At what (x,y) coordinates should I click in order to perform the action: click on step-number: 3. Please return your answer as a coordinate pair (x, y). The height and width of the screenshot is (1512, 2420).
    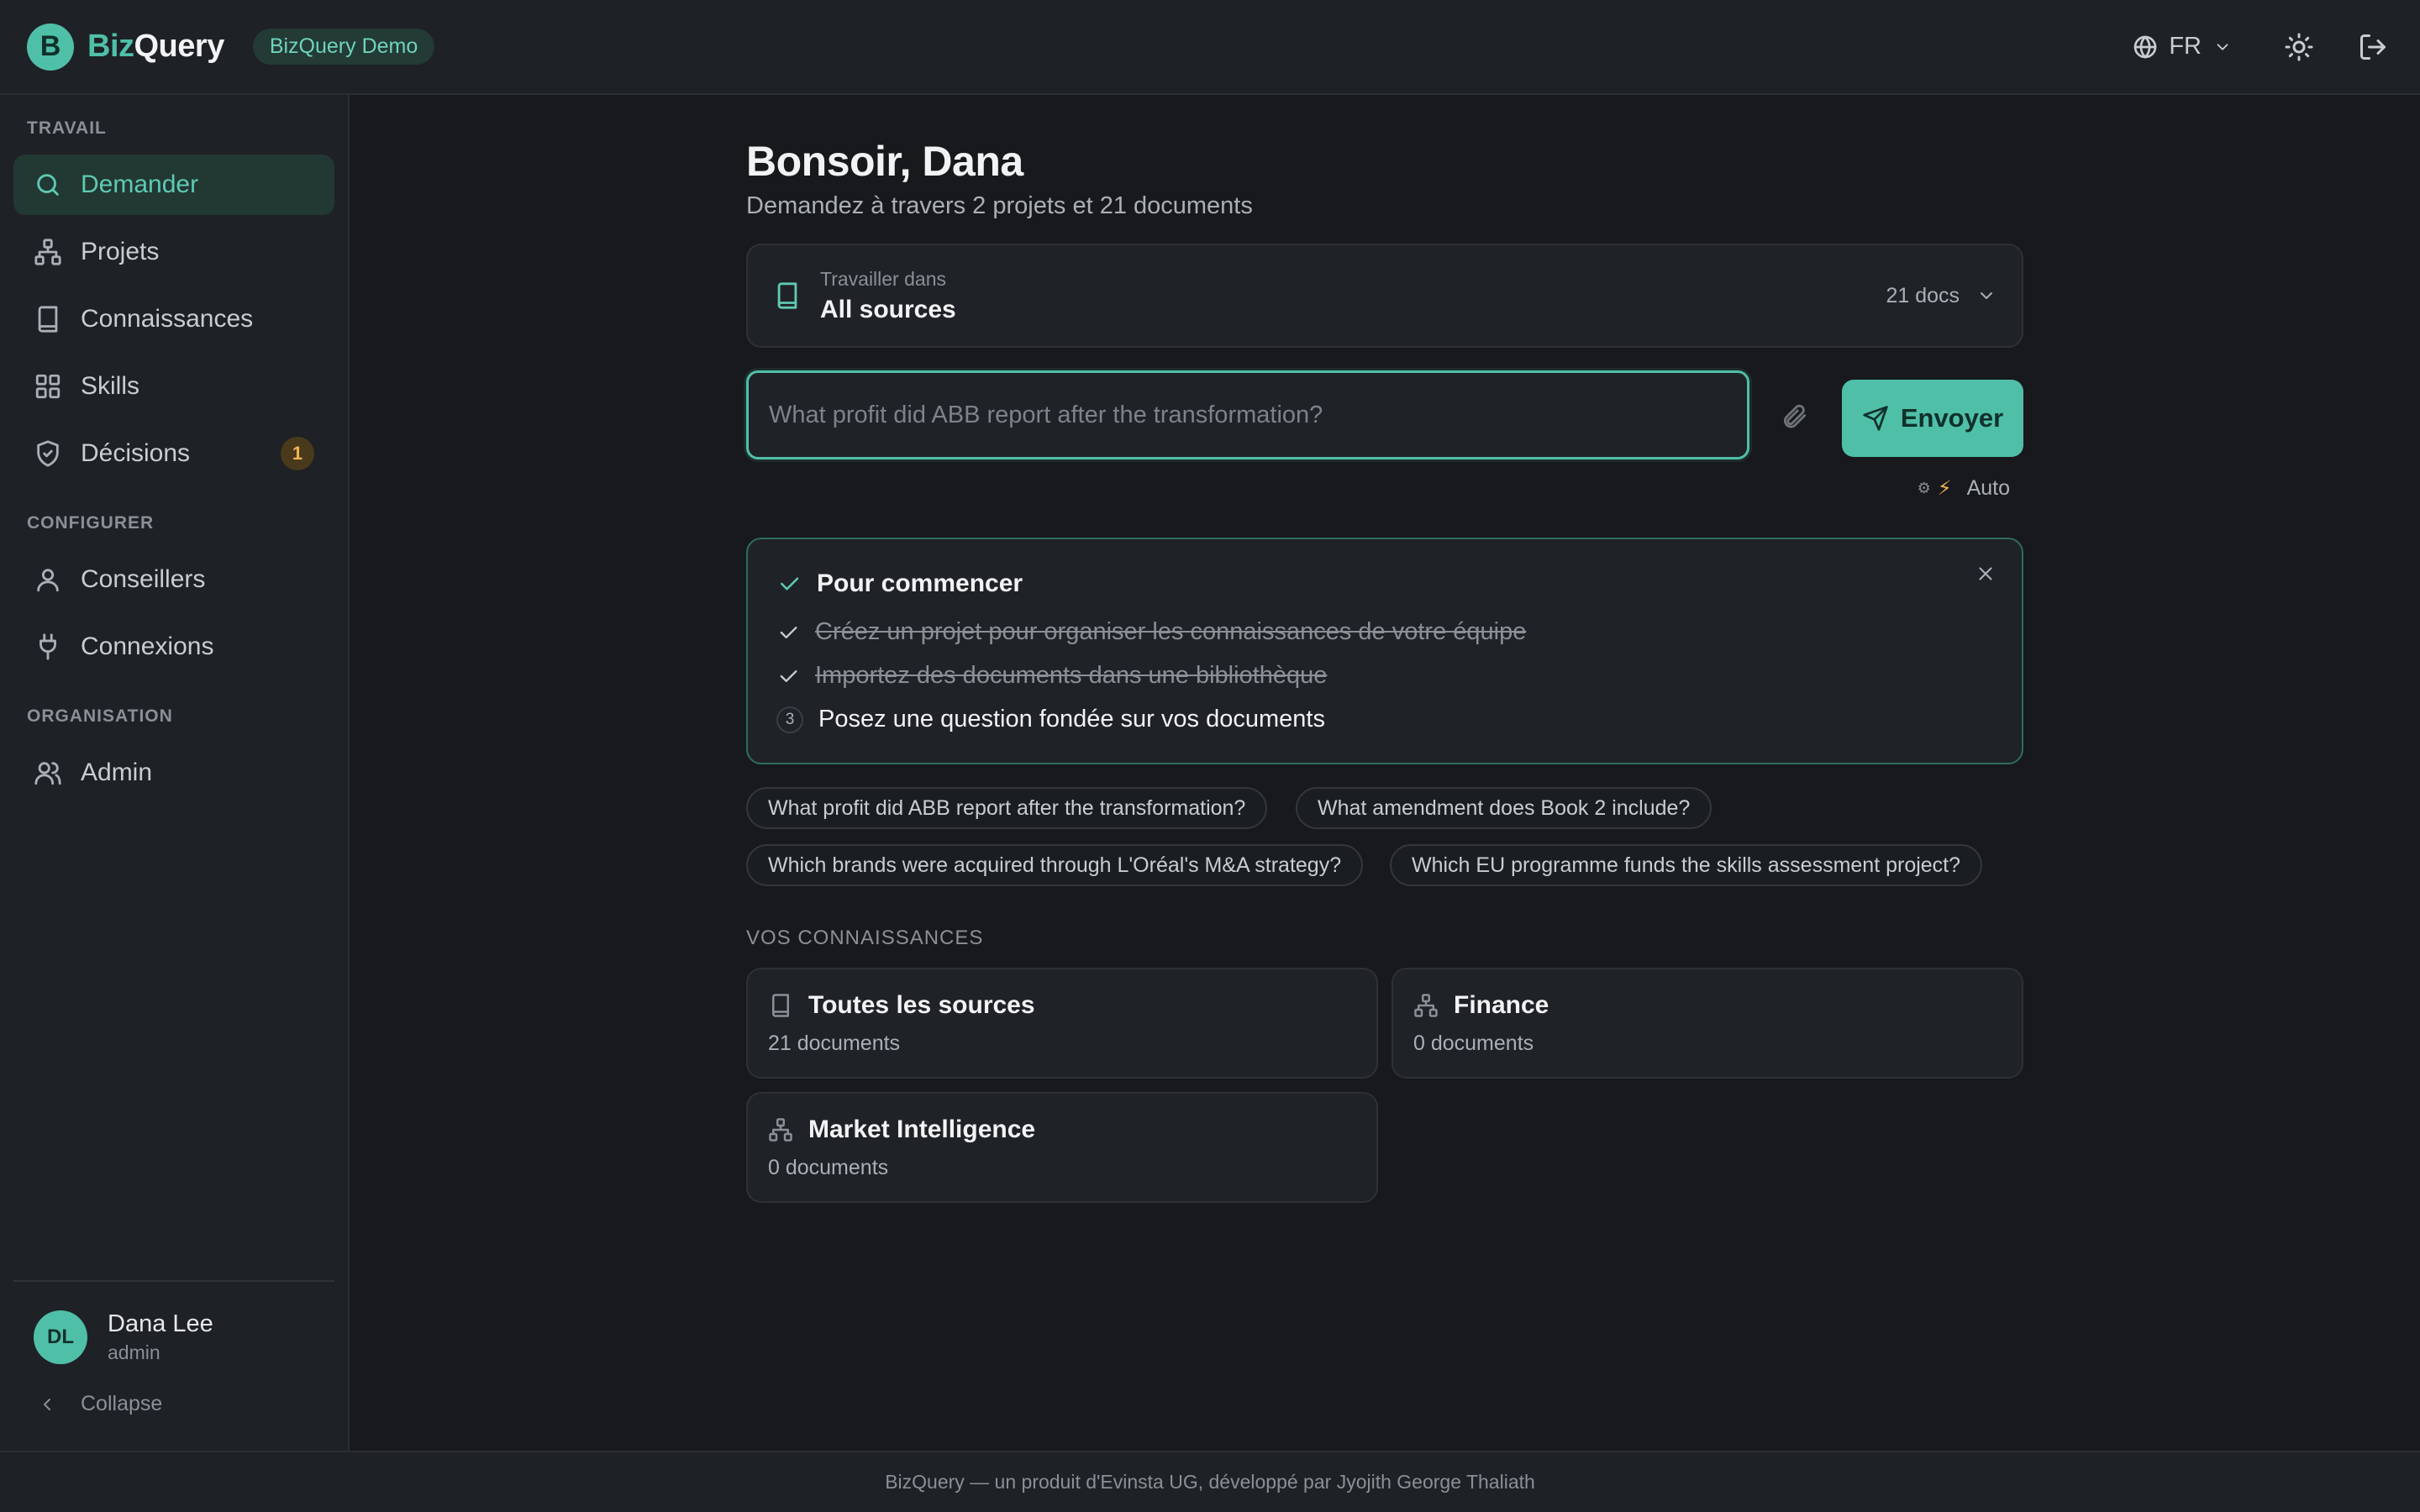
    Looking at the image, I should click on (789, 719).